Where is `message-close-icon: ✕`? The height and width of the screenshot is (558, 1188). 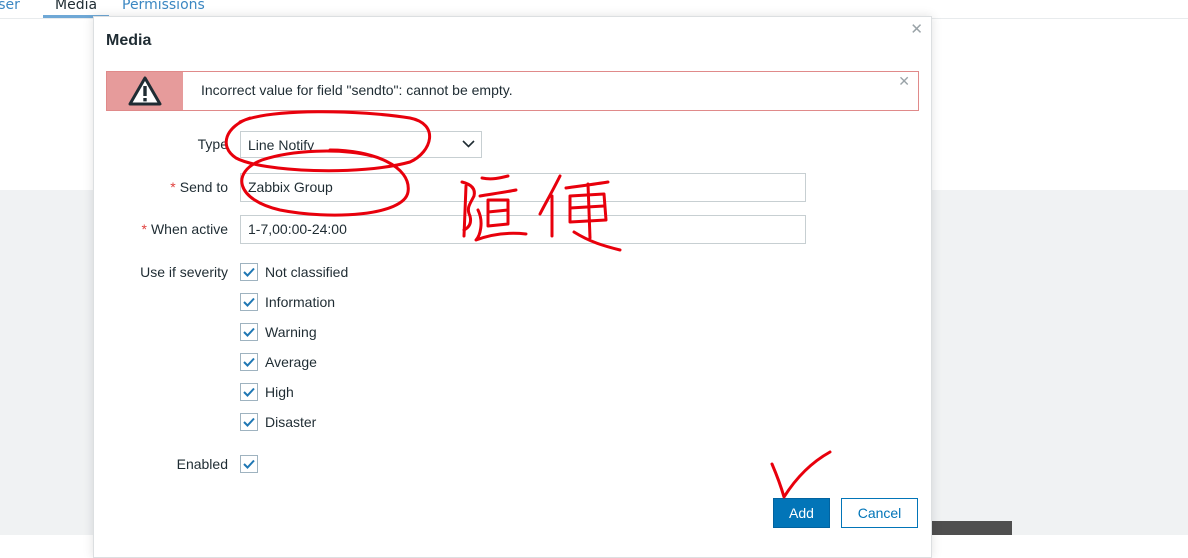 message-close-icon: ✕ is located at coordinates (904, 82).